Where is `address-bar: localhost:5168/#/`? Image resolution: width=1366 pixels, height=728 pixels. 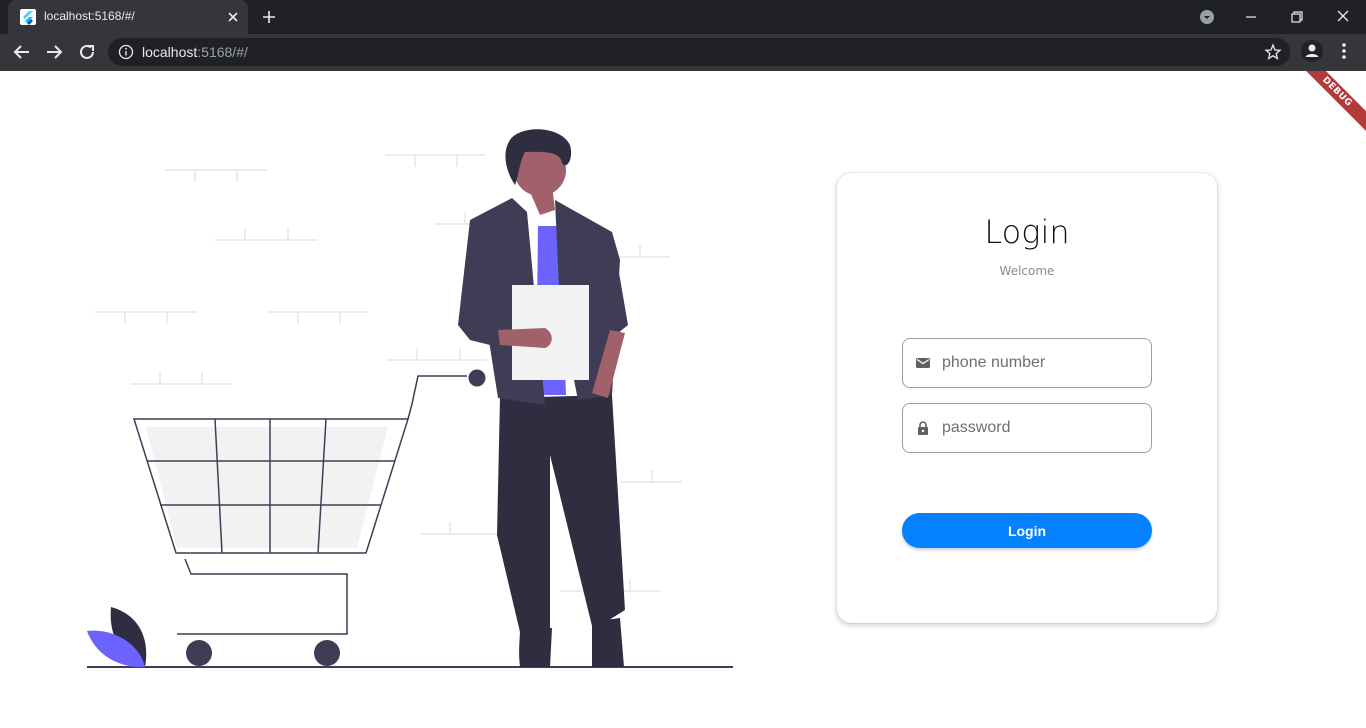
address-bar: localhost:5168/#/ is located at coordinates (699, 52).